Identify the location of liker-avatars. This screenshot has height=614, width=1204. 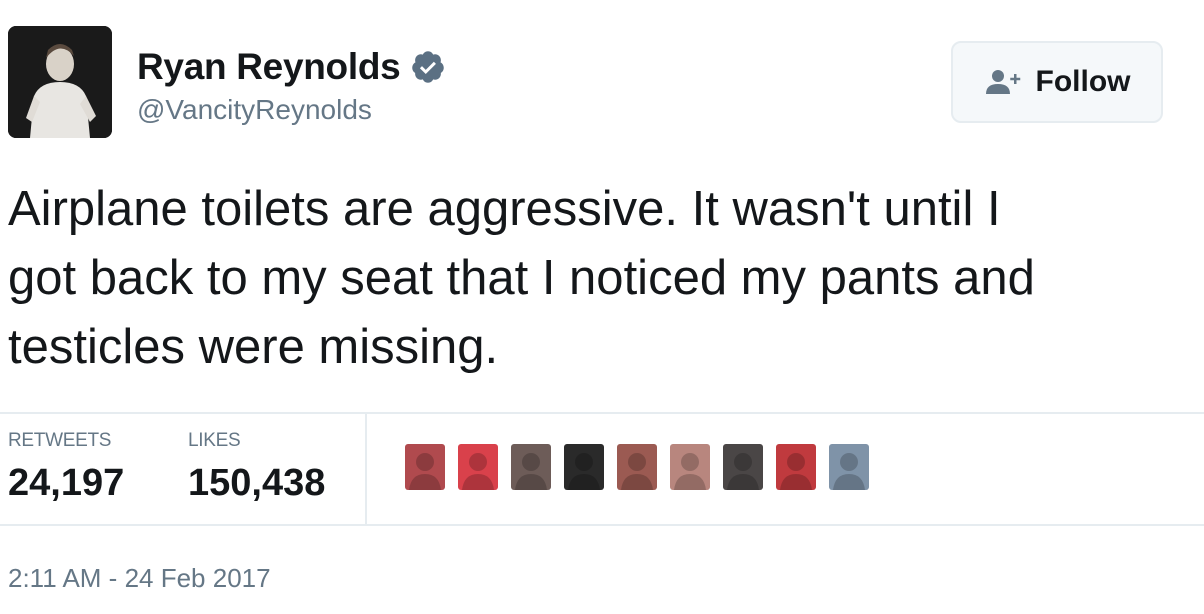
(637, 467).